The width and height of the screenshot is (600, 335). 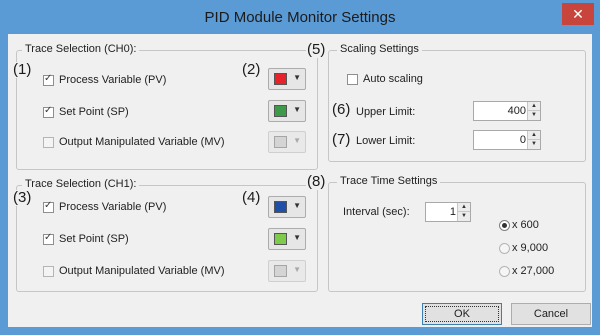 What do you see at coordinates (142, 142) in the screenshot?
I see `ch0-mv-label: Output Manipulated Variable (MV)` at bounding box center [142, 142].